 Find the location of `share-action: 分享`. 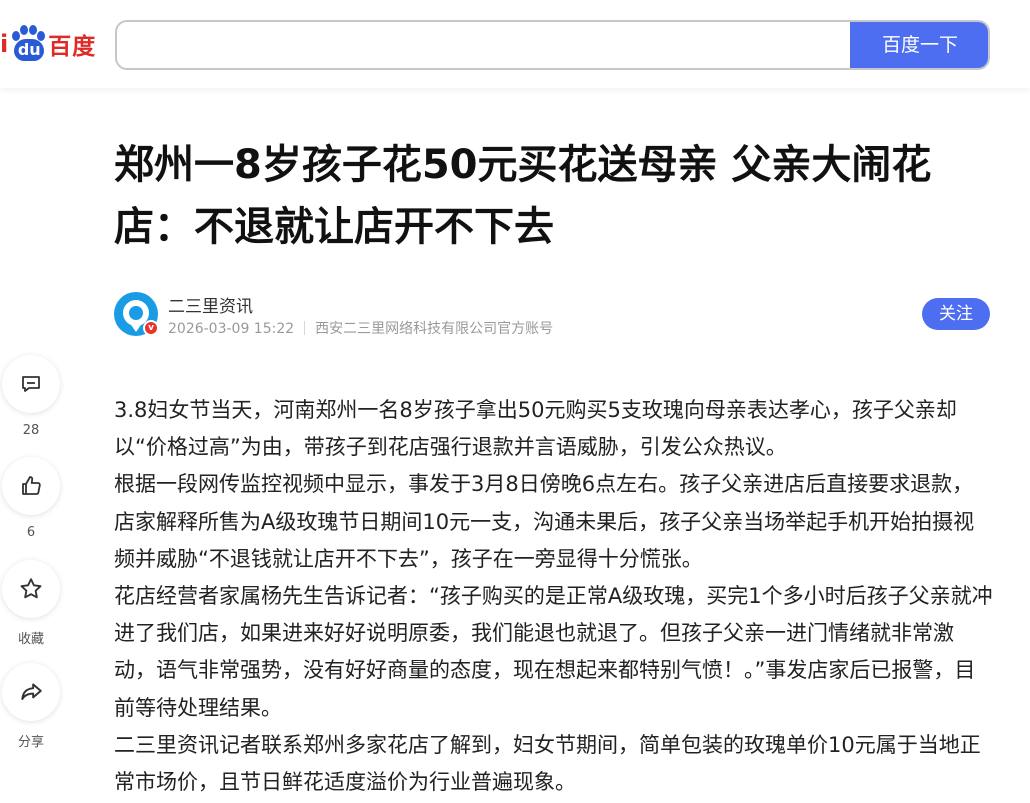

share-action: 分享 is located at coordinates (31, 706).